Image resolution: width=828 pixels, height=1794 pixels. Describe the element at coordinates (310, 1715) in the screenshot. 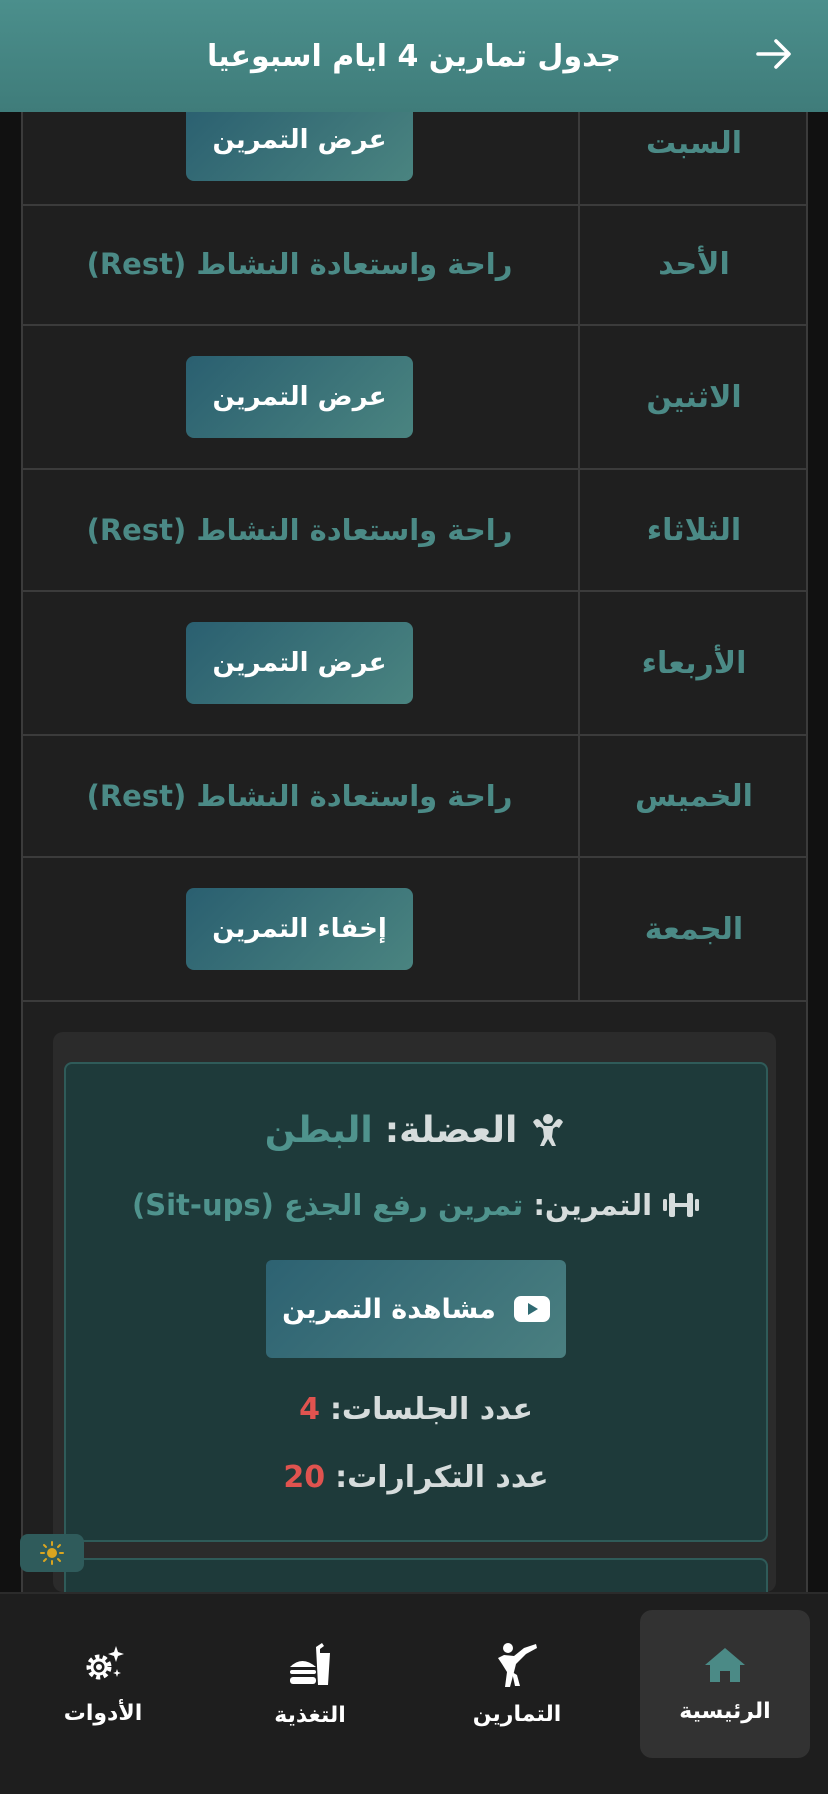

I see `nav-nutrition-label: التغذية` at that location.